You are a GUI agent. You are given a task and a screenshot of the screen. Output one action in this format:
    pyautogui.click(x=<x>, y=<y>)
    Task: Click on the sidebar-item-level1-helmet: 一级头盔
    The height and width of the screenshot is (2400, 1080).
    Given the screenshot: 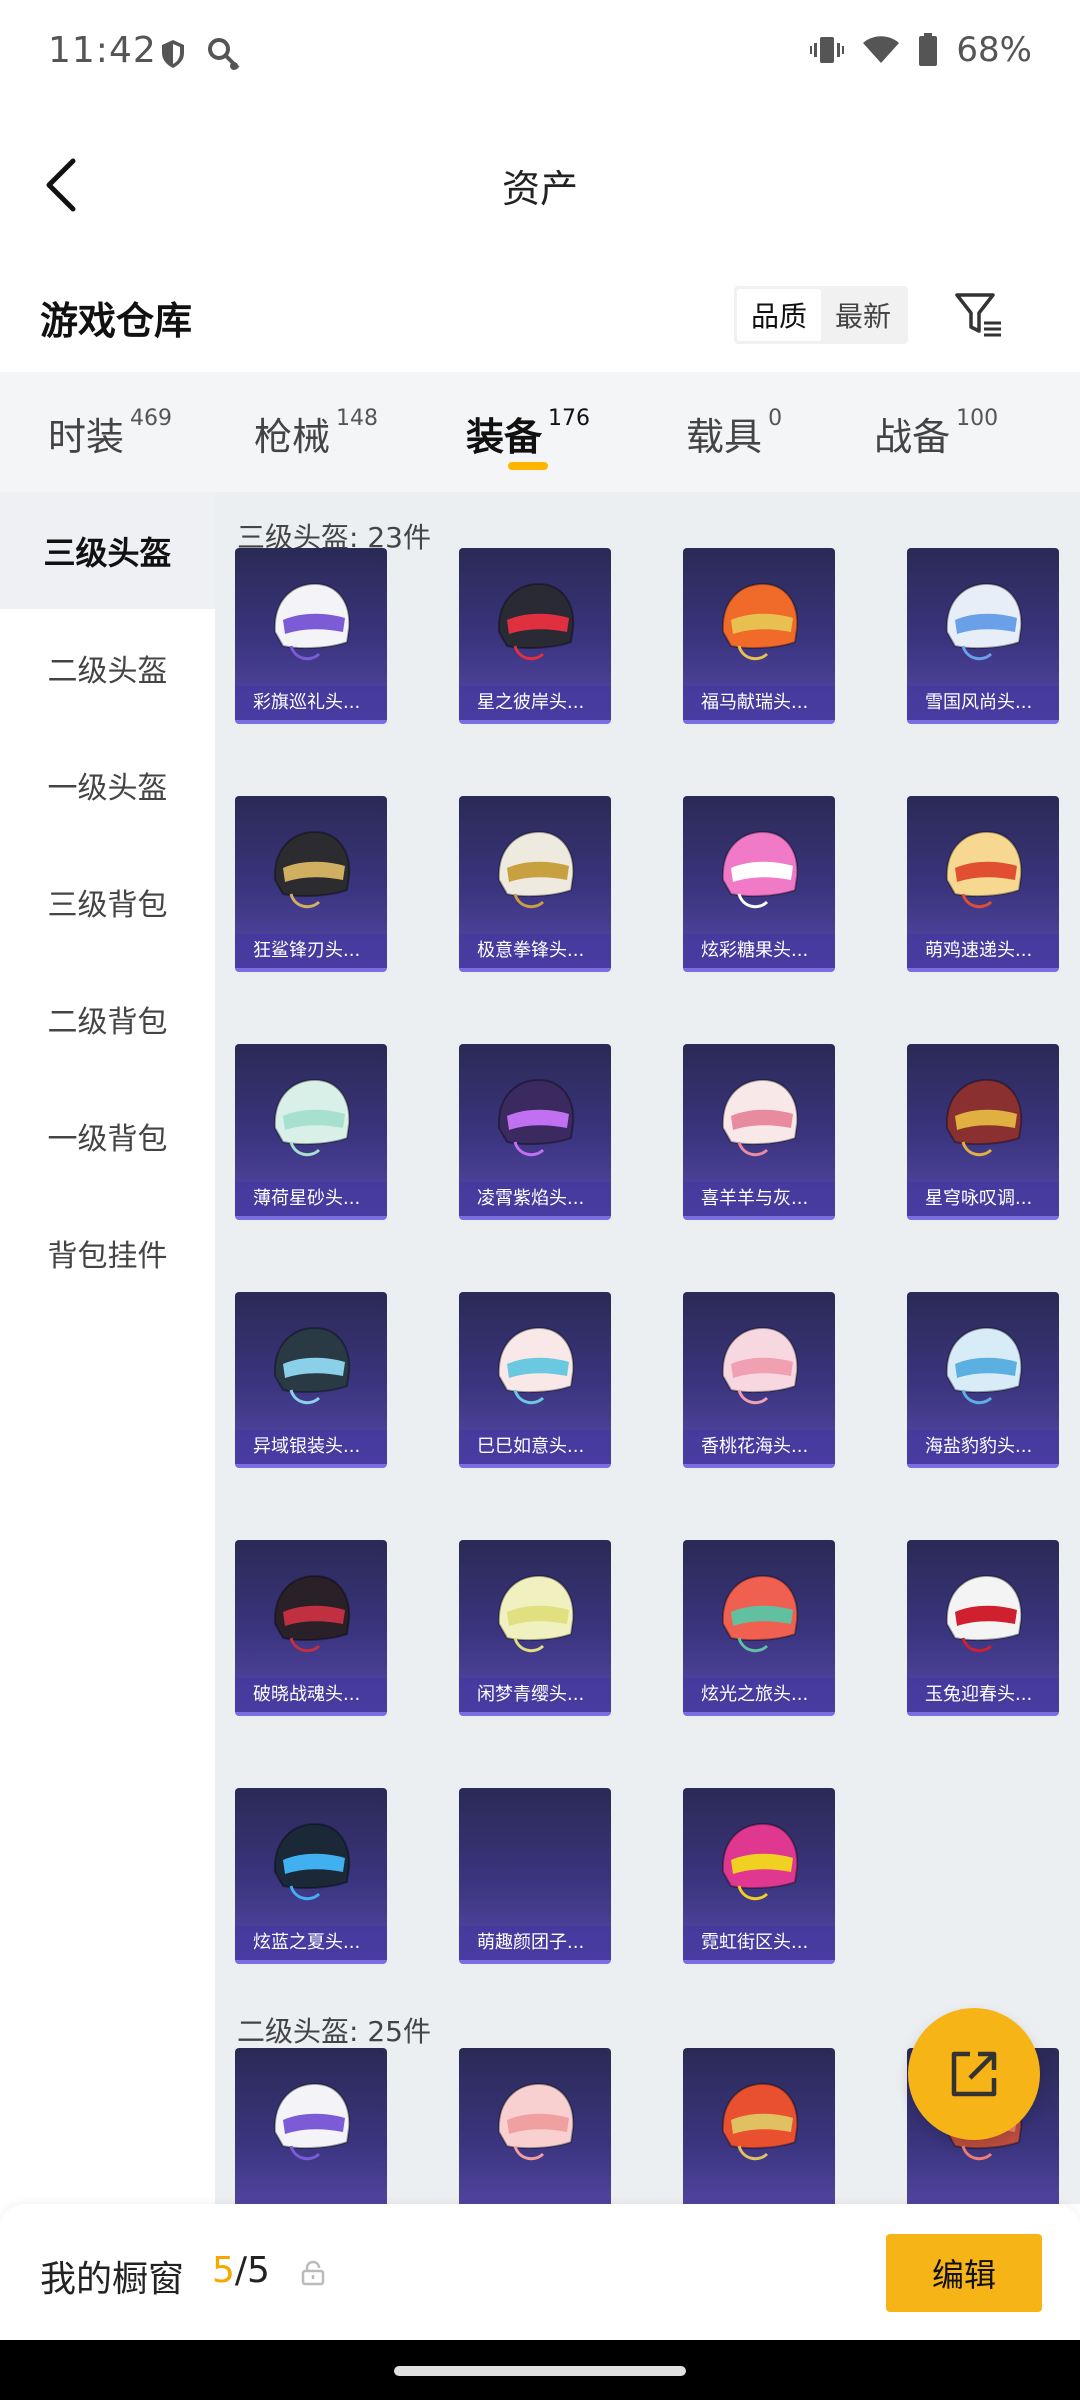 What is the action you would take?
    pyautogui.click(x=107, y=784)
    